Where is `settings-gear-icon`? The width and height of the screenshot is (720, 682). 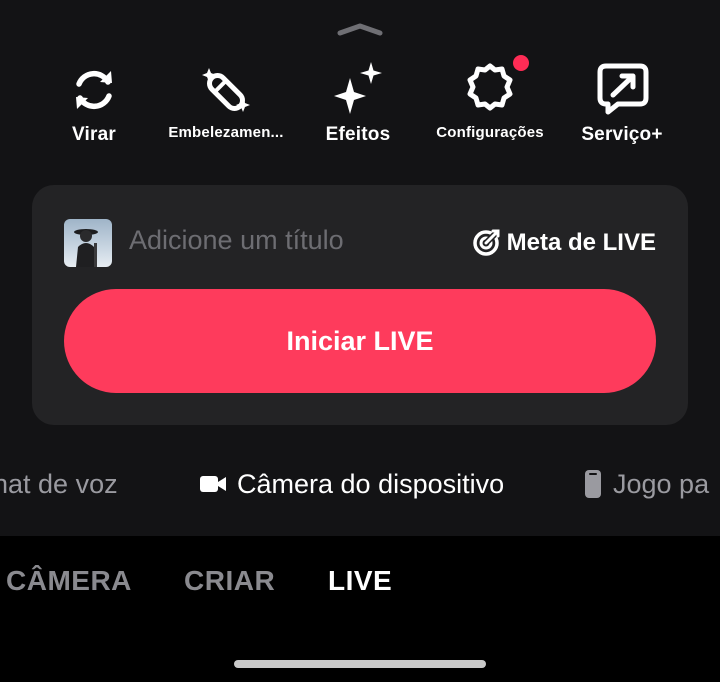
settings-gear-icon is located at coordinates (490, 87).